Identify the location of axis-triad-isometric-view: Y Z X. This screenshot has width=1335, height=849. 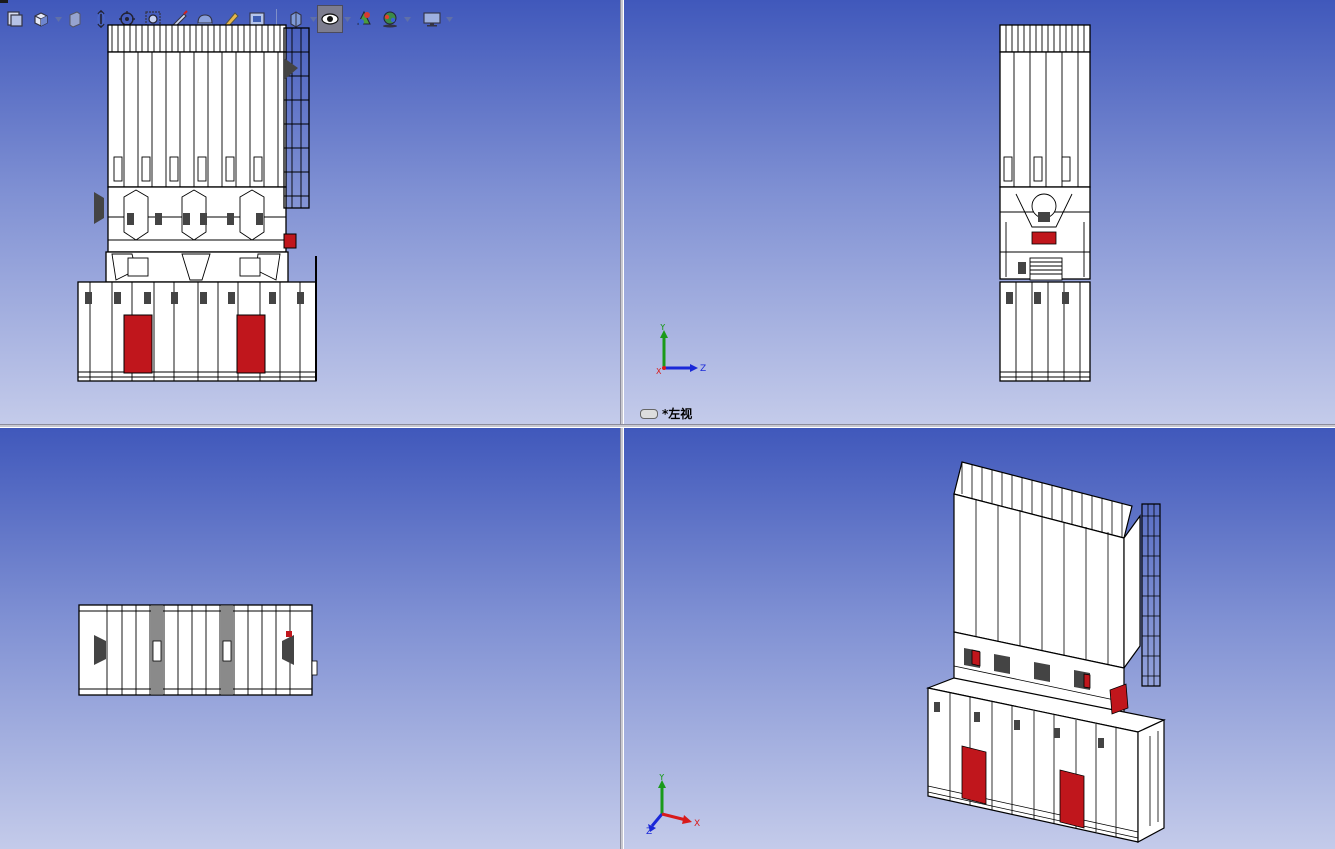
(673, 805).